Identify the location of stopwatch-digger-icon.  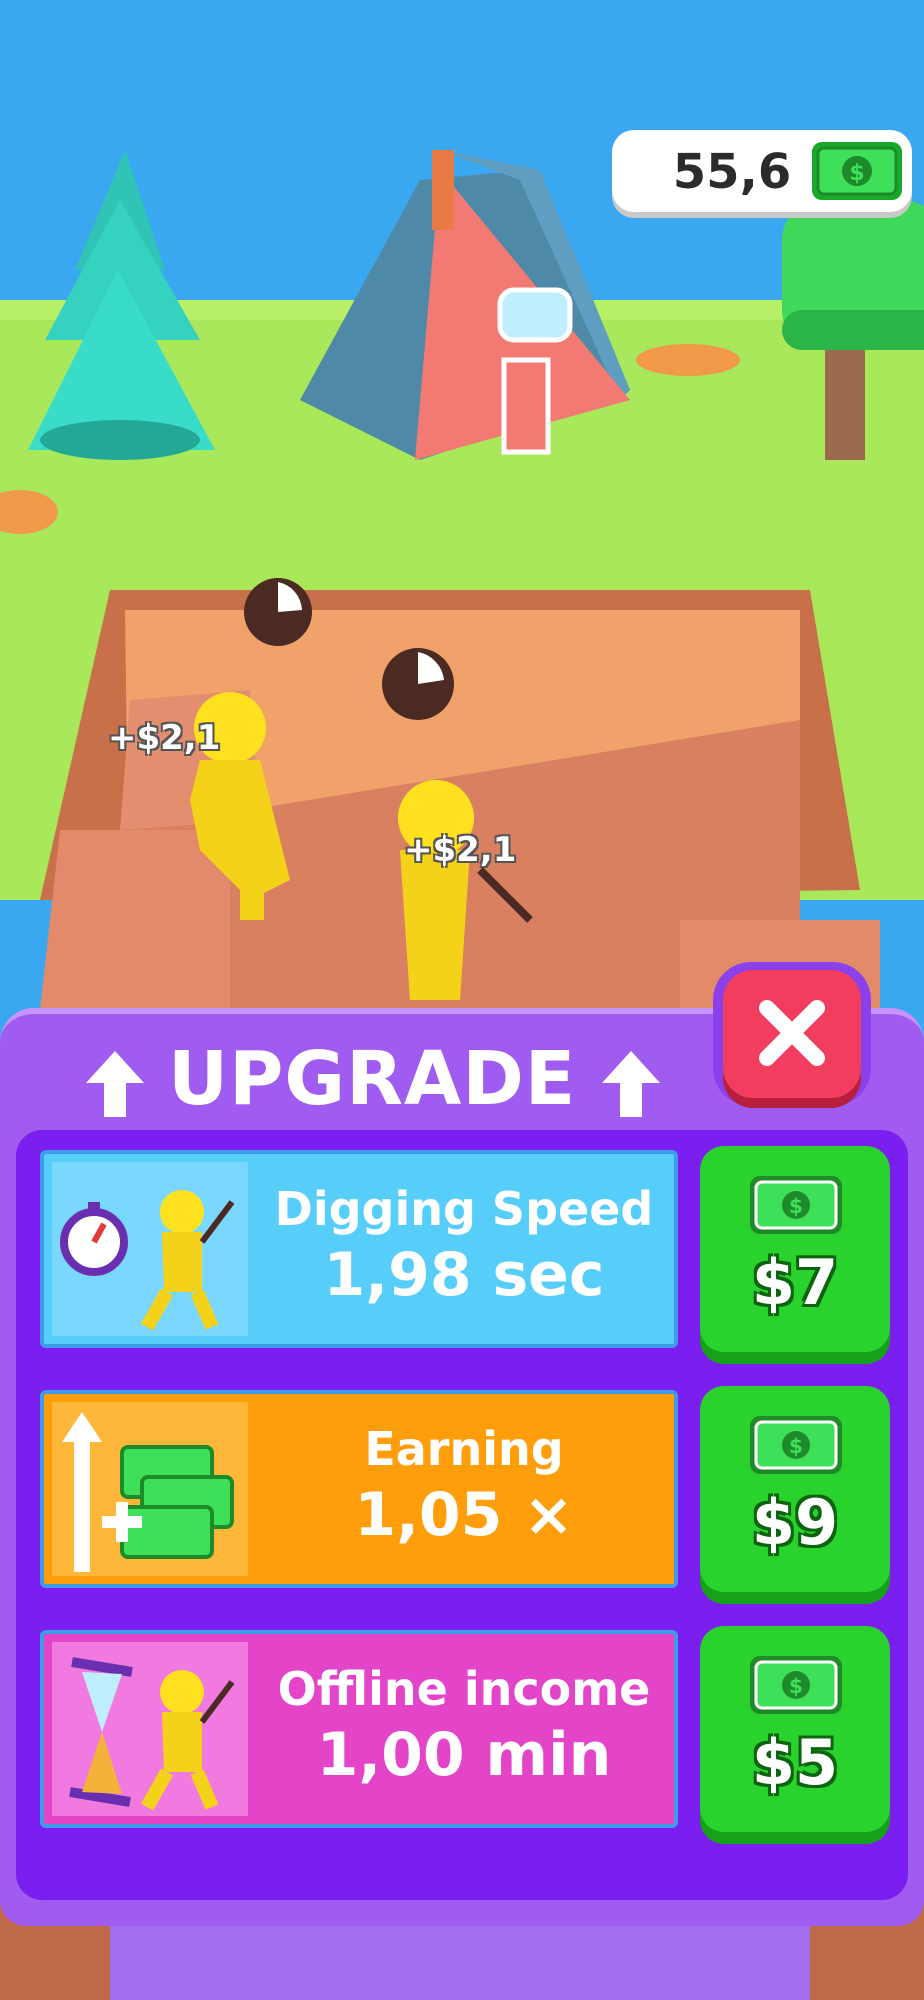
(150, 1249).